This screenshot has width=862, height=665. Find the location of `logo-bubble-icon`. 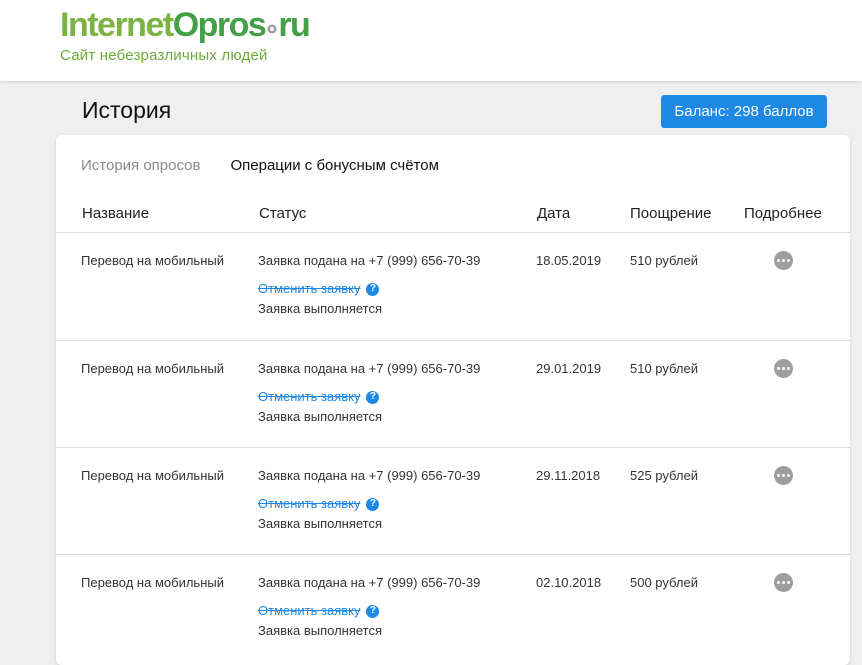

logo-bubble-icon is located at coordinates (272, 29).